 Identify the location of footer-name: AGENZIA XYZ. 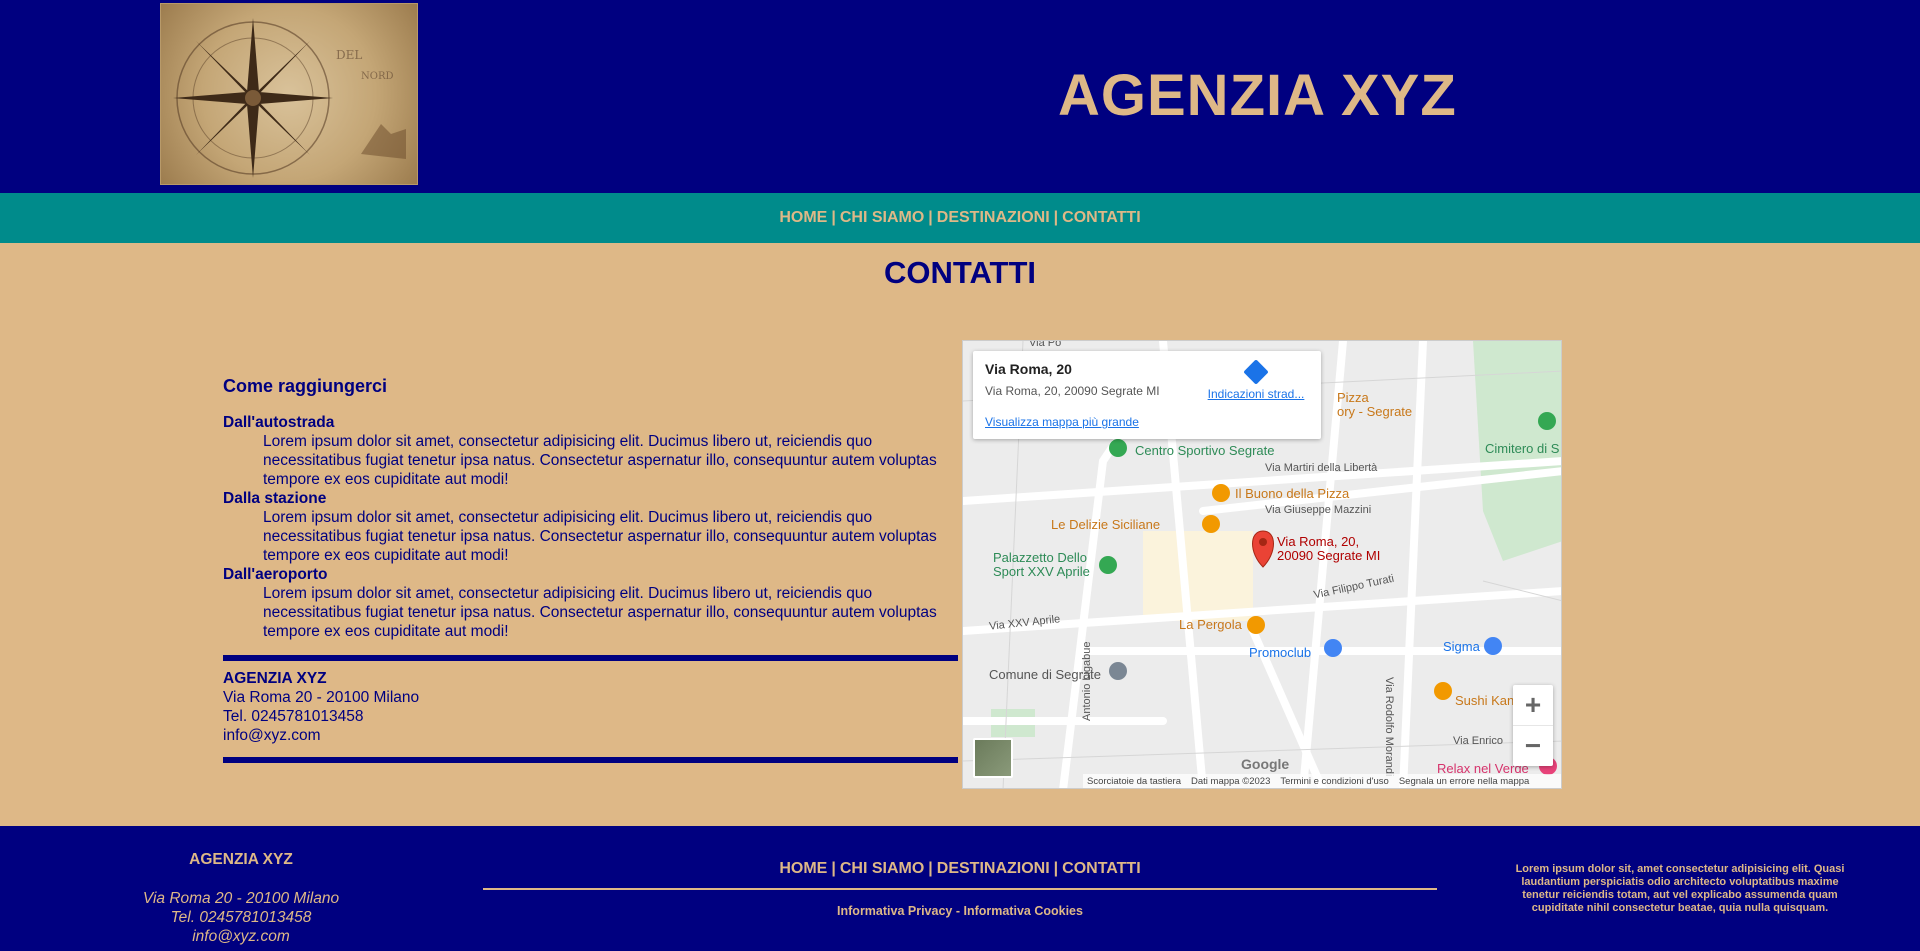
(241, 859).